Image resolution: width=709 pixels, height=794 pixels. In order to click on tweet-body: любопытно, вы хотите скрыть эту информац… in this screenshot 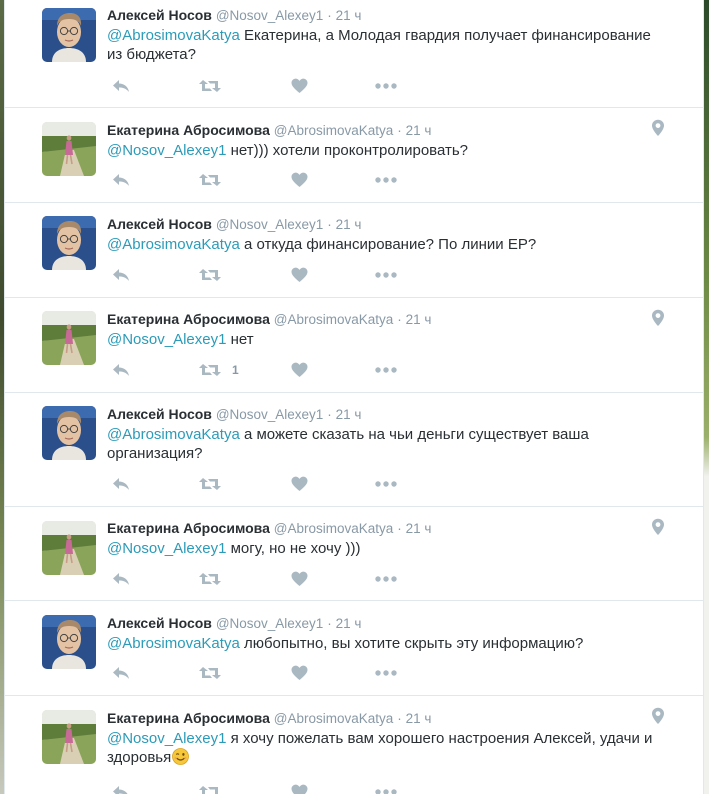, I will do `click(411, 643)`.